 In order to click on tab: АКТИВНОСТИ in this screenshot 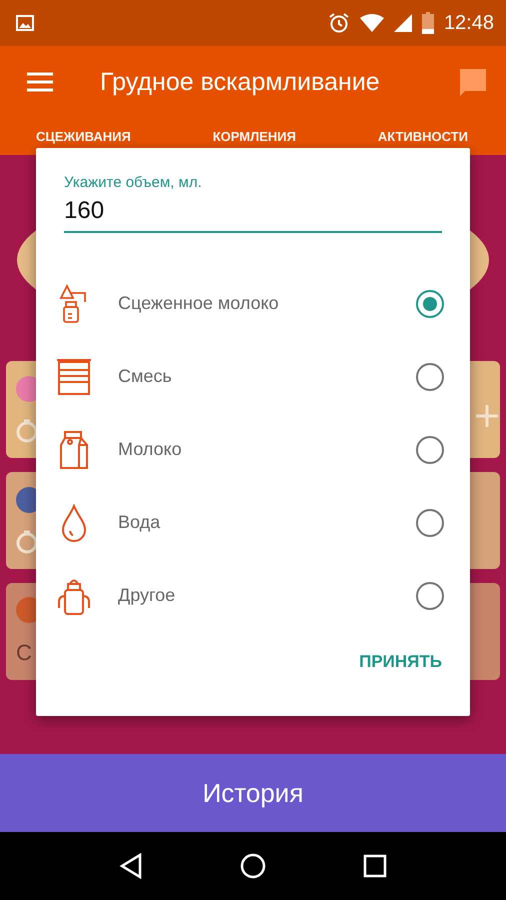, I will do `click(423, 136)`.